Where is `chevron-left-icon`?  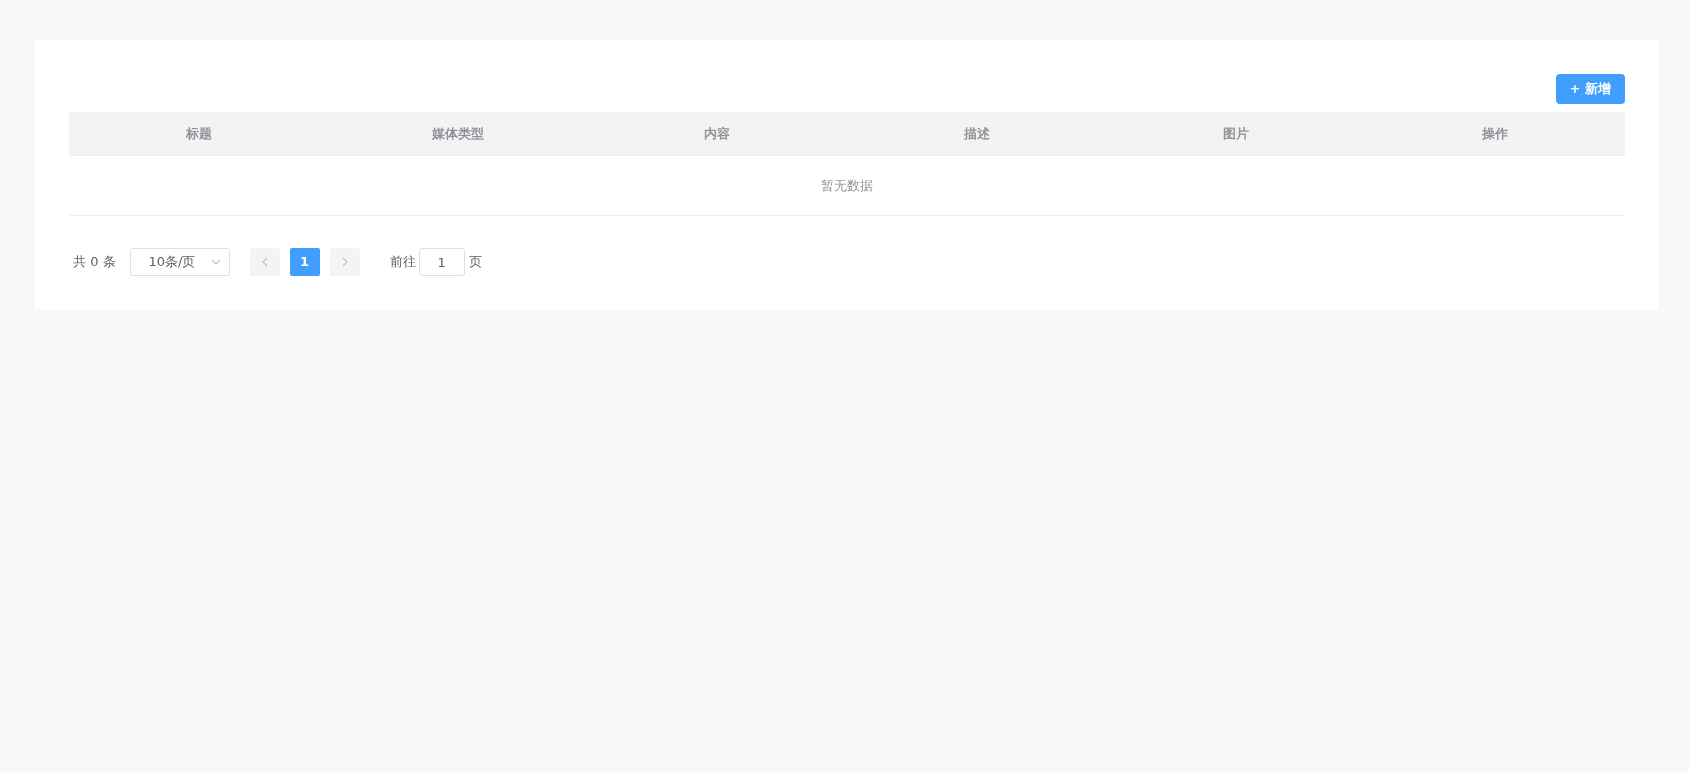
chevron-left-icon is located at coordinates (264, 262).